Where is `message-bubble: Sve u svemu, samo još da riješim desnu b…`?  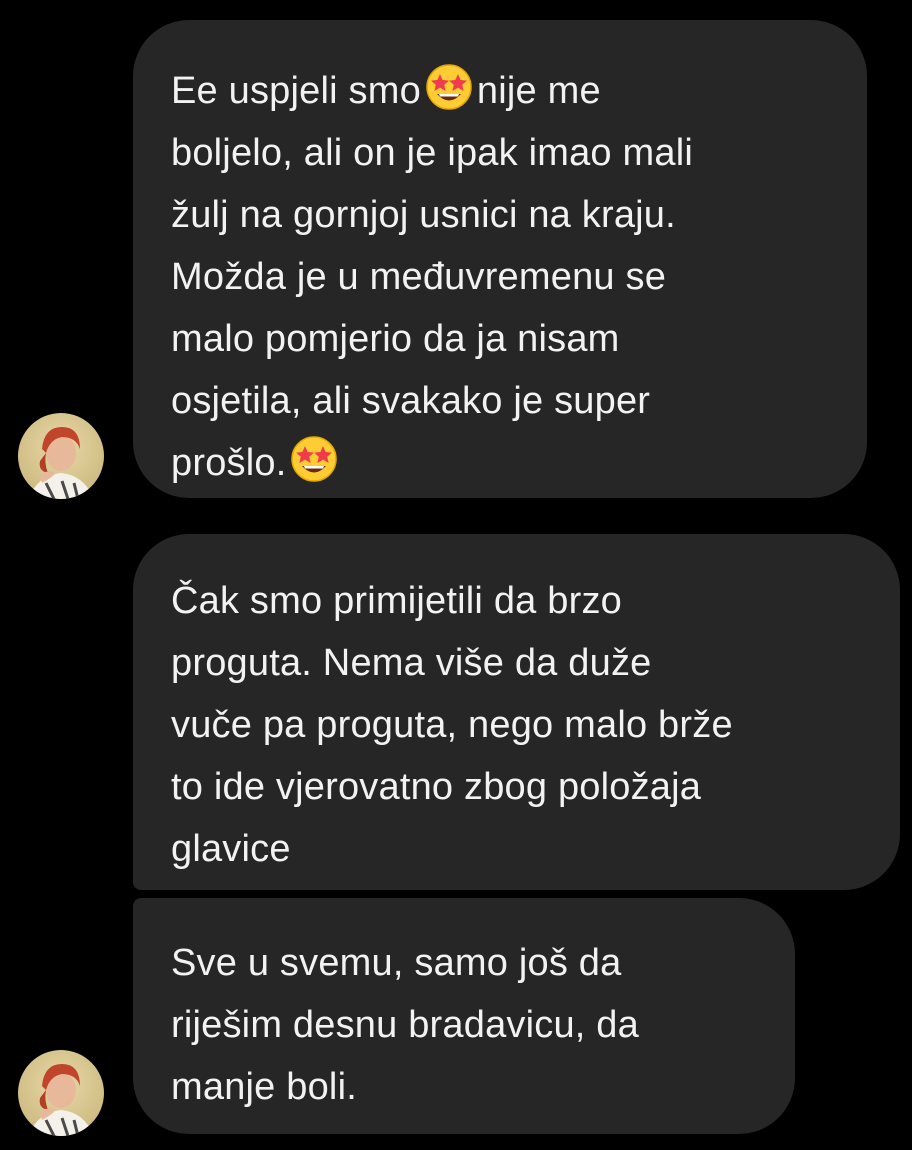
message-bubble: Sve u svemu, samo još da riješim desnu b… is located at coordinates (464, 1016).